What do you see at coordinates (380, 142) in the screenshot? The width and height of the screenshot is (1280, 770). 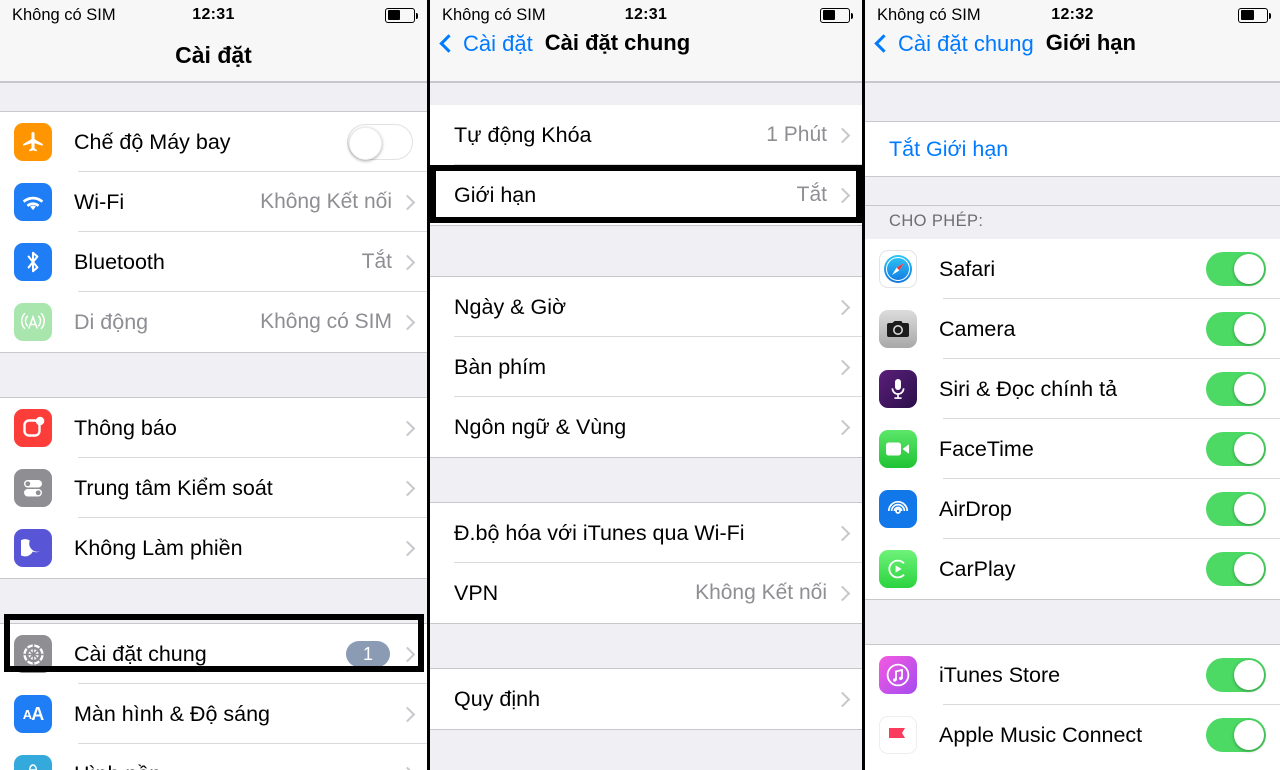 I see `airplane-mode-toggle` at bounding box center [380, 142].